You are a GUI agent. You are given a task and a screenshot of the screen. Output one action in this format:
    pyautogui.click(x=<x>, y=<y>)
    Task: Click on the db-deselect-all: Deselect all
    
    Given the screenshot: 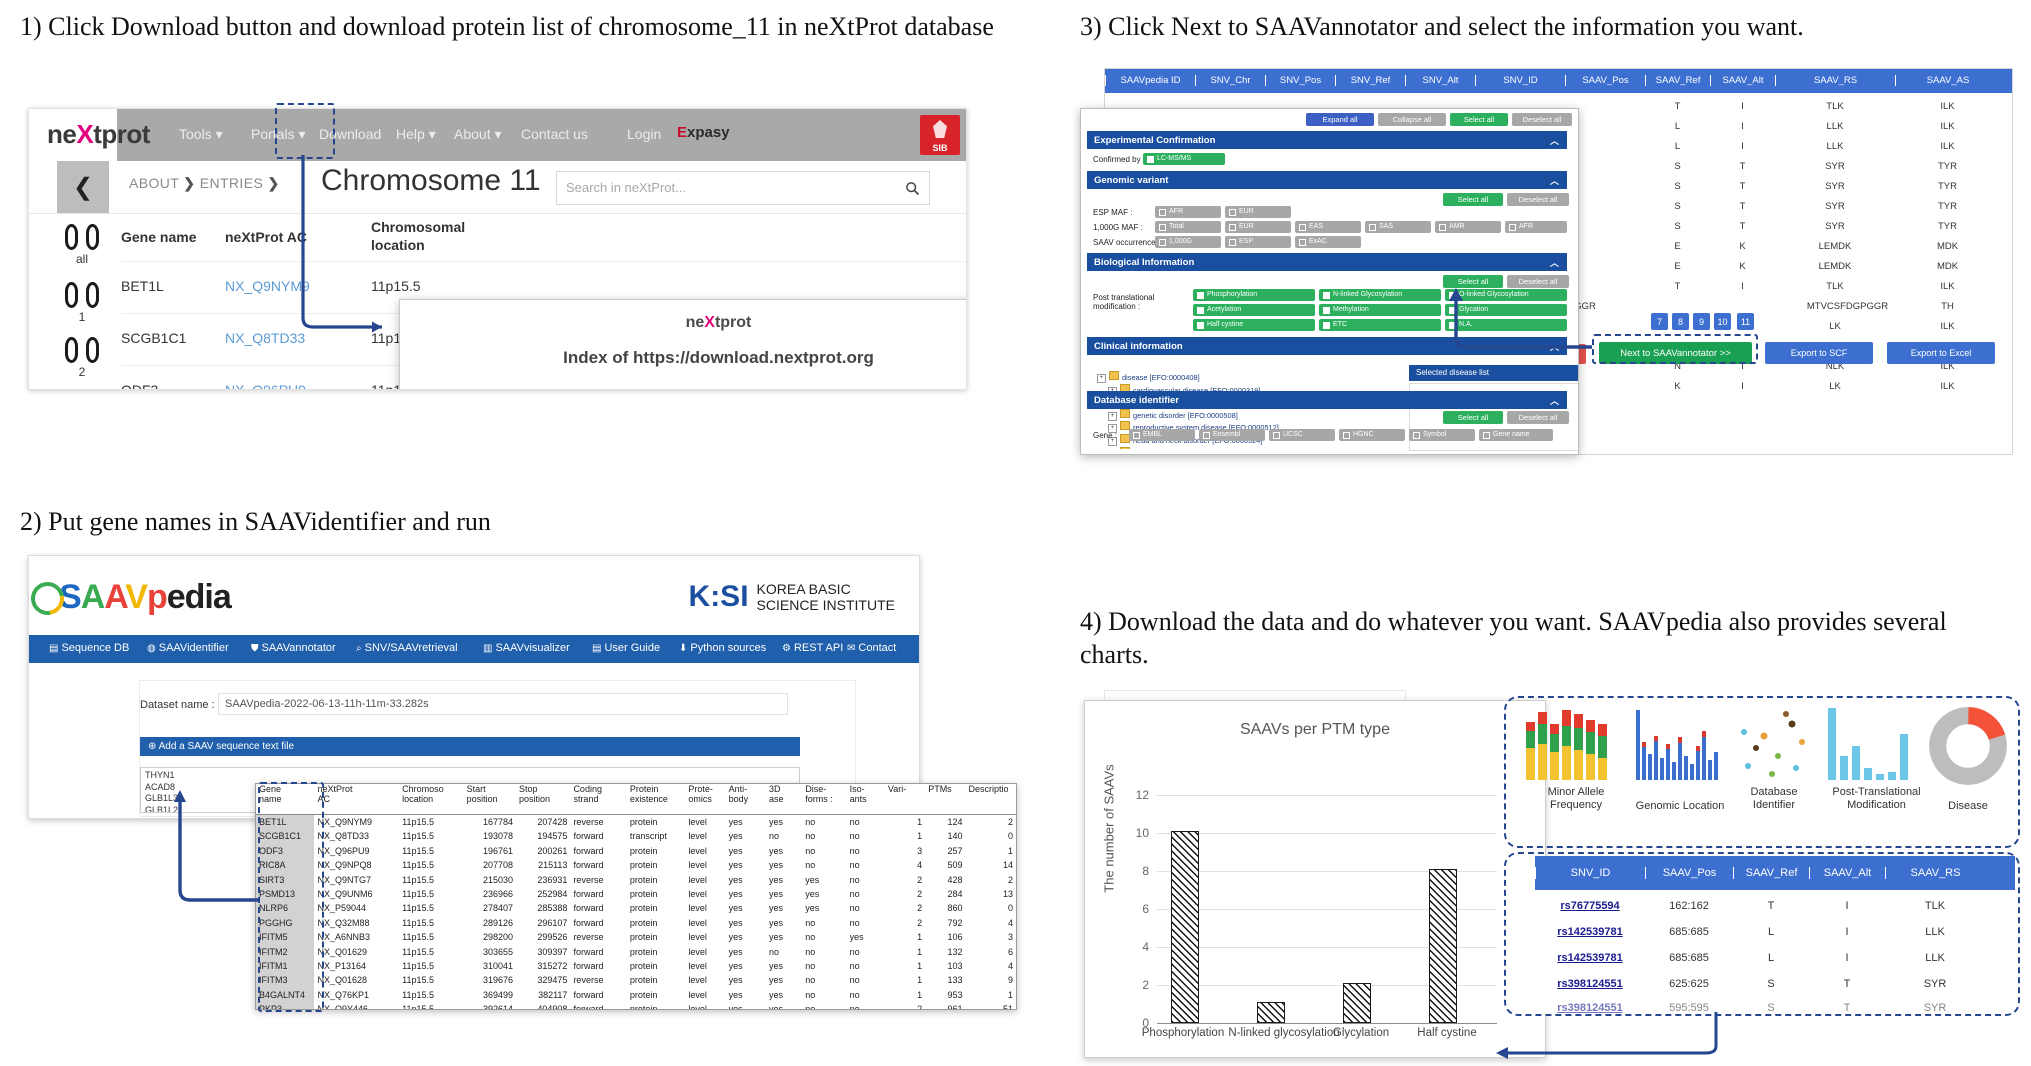 What is the action you would take?
    pyautogui.click(x=1538, y=417)
    